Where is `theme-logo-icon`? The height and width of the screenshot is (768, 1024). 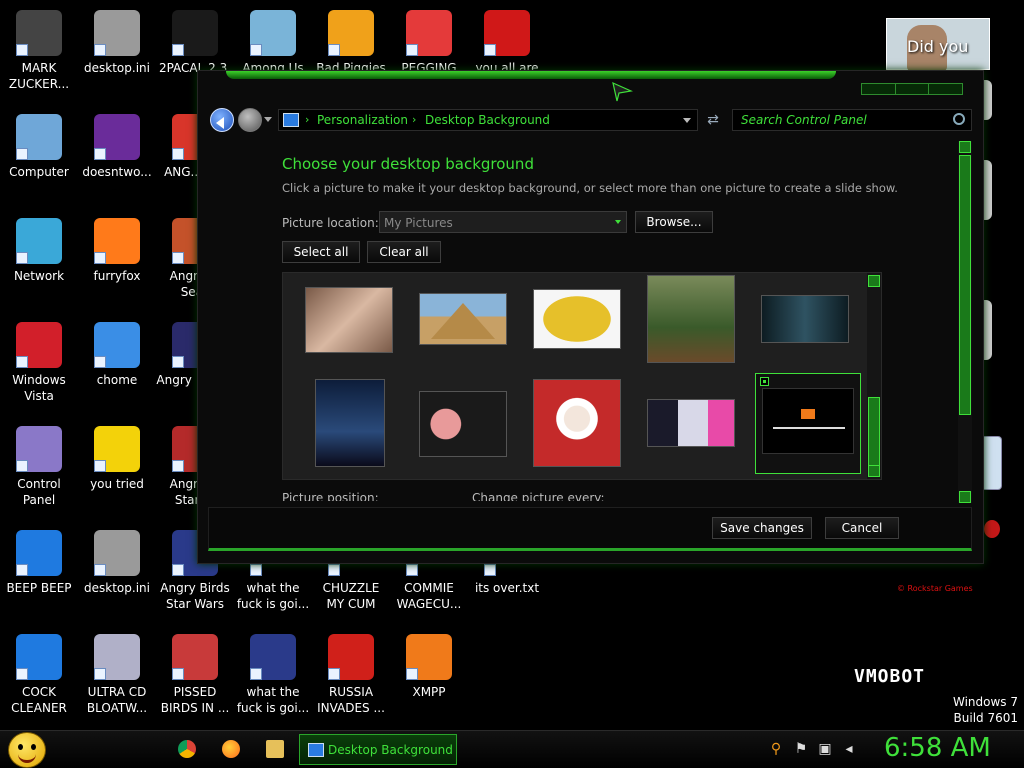 theme-logo-icon is located at coordinates (622, 91).